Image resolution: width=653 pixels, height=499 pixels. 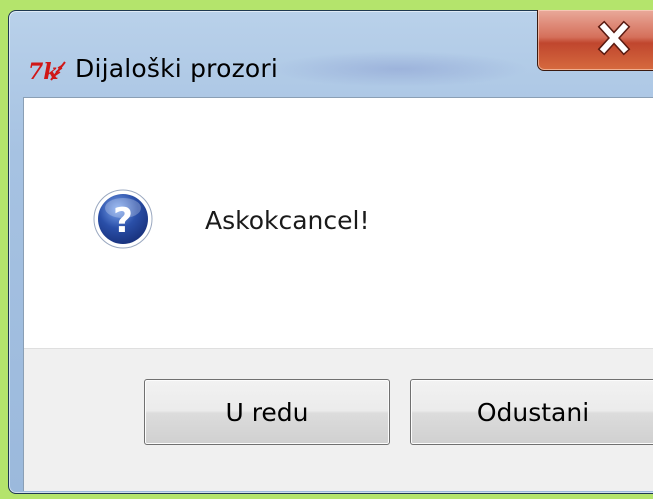 What do you see at coordinates (531, 412) in the screenshot?
I see `cancel-button: Odustani` at bounding box center [531, 412].